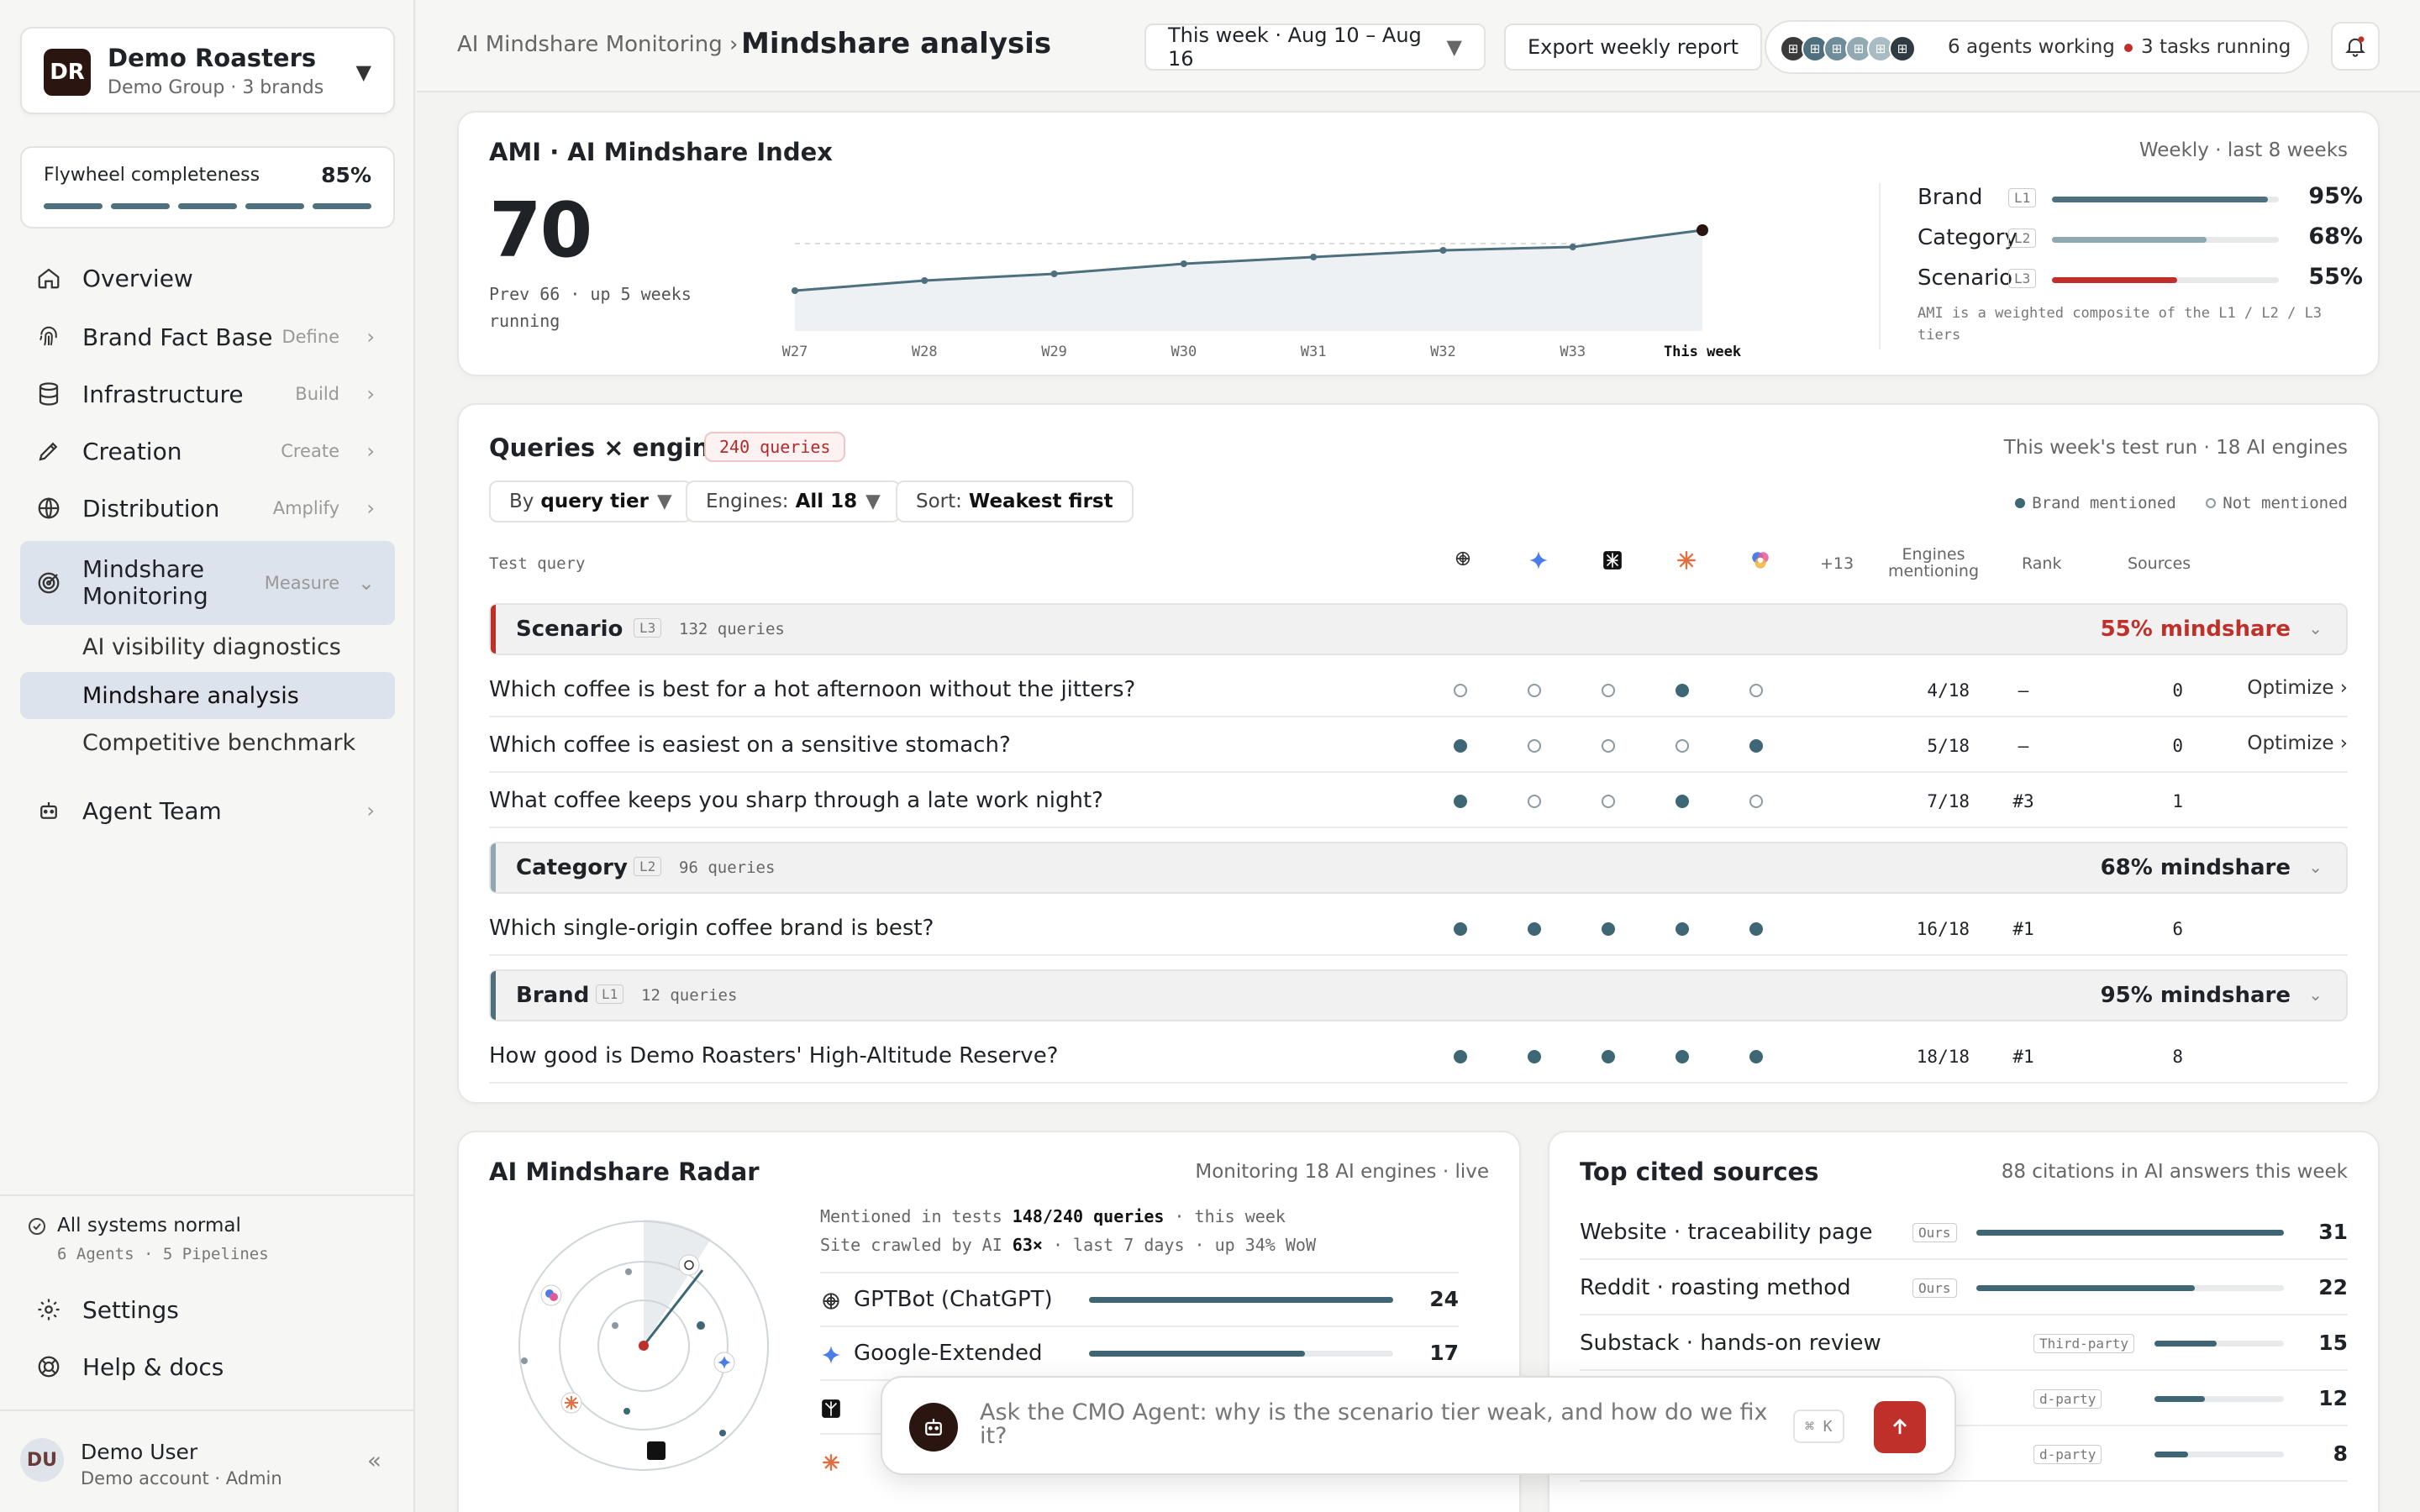 The height and width of the screenshot is (1512, 2420). I want to click on queries-meta: This week's test run · 18 AI engines, so click(2175, 448).